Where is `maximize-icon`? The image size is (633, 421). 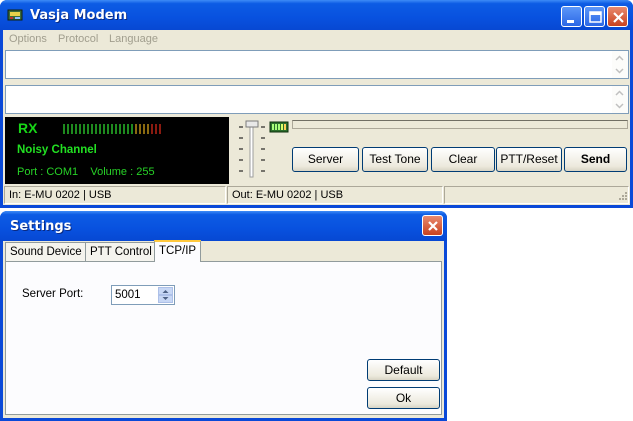 maximize-icon is located at coordinates (595, 17).